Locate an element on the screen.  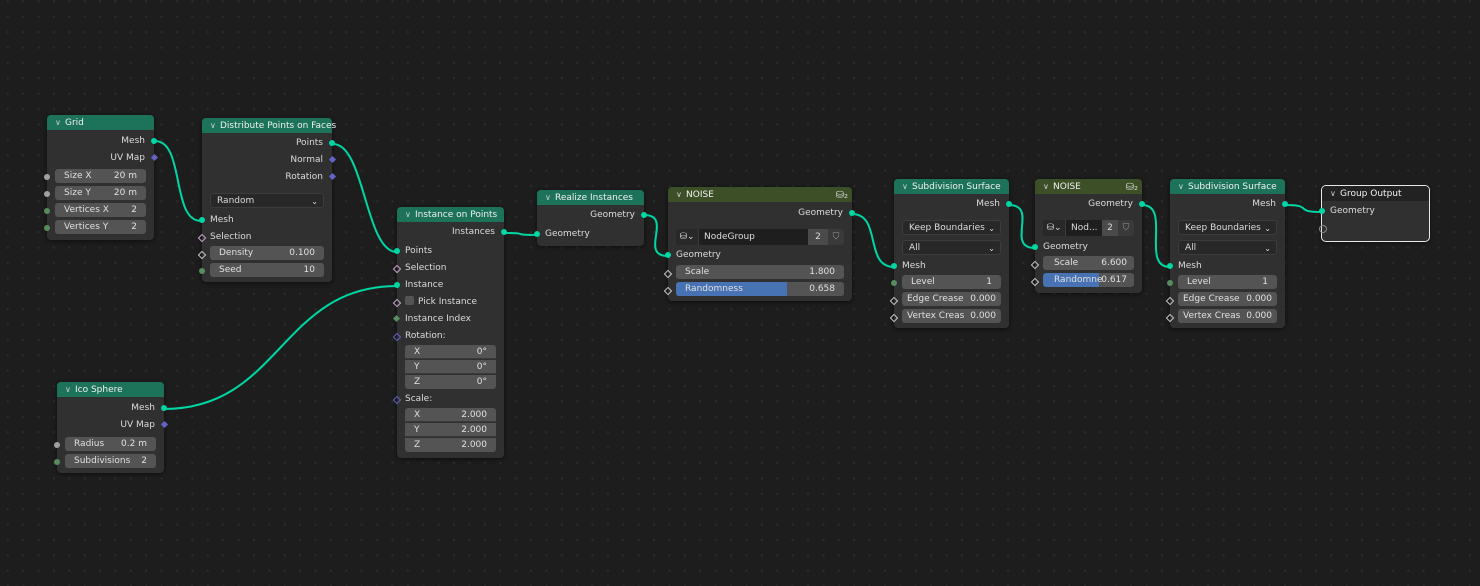
field-rotation-y: Y 0° is located at coordinates (450, 367).